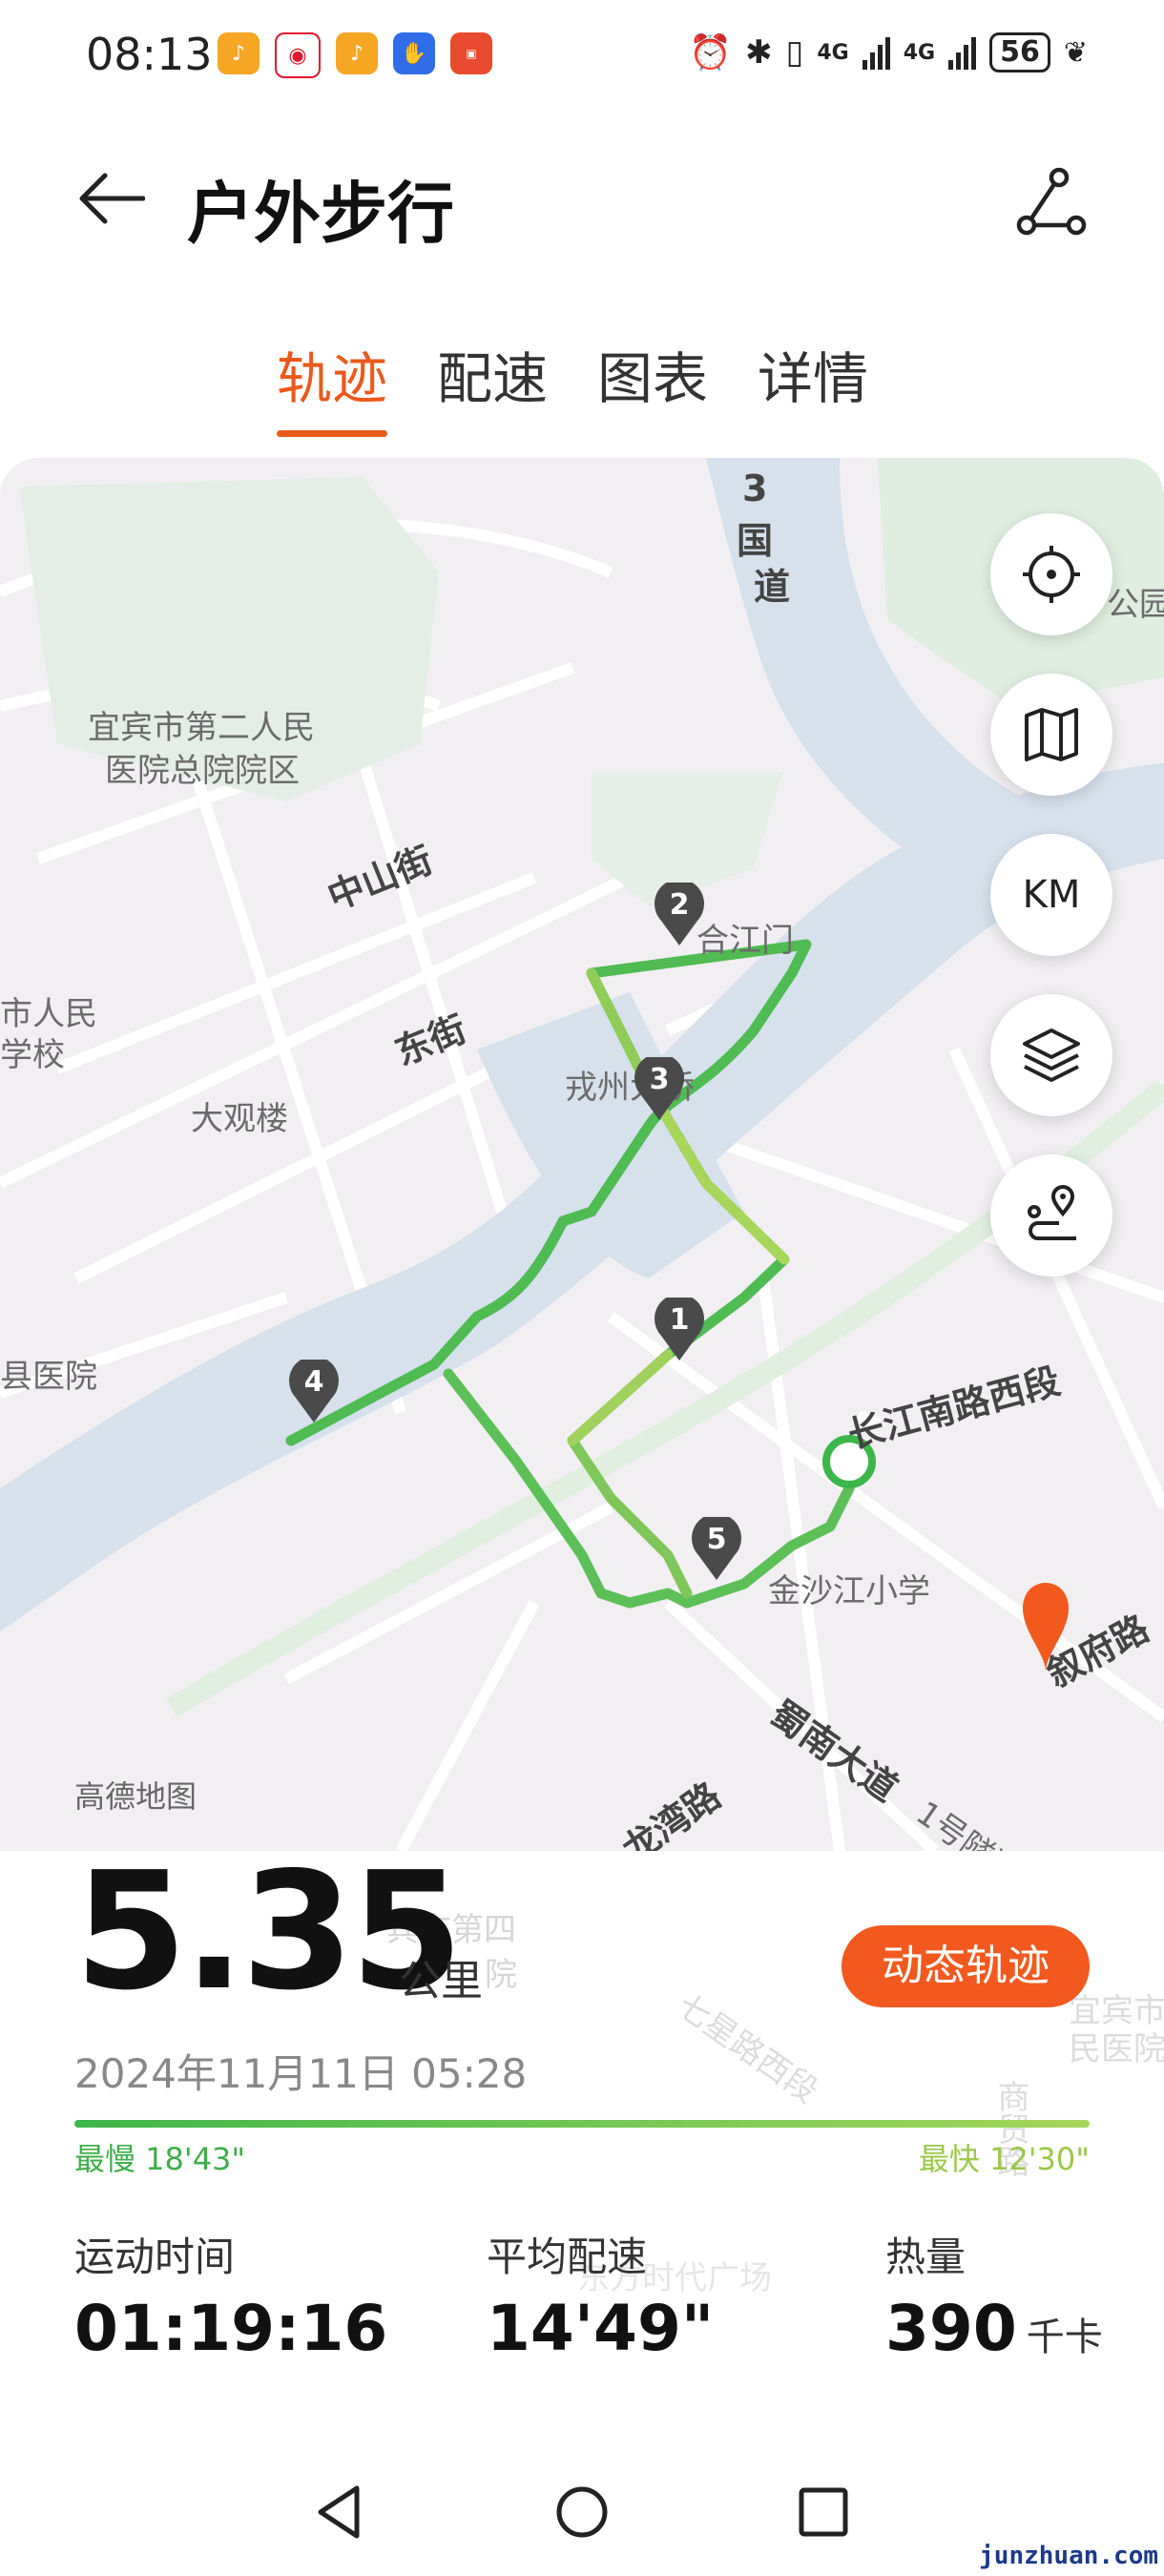 This screenshot has width=1164, height=2576. I want to click on map-label-faint: 民医院, so click(1117, 2049).